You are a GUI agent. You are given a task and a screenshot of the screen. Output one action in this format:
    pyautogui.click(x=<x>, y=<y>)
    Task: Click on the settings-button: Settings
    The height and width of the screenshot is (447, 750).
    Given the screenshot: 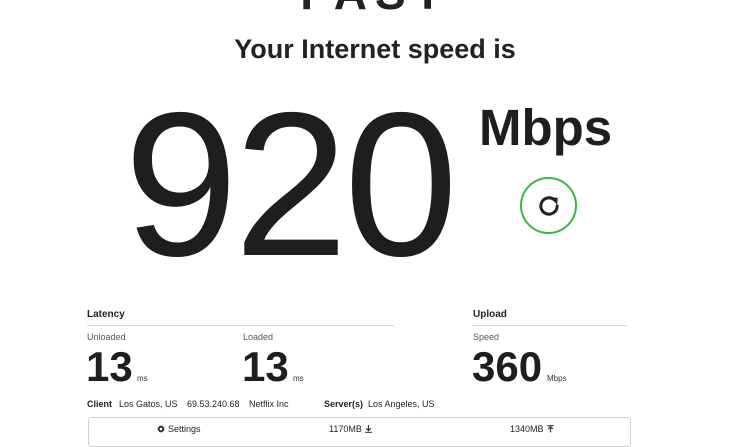 What is the action you would take?
    pyautogui.click(x=179, y=429)
    